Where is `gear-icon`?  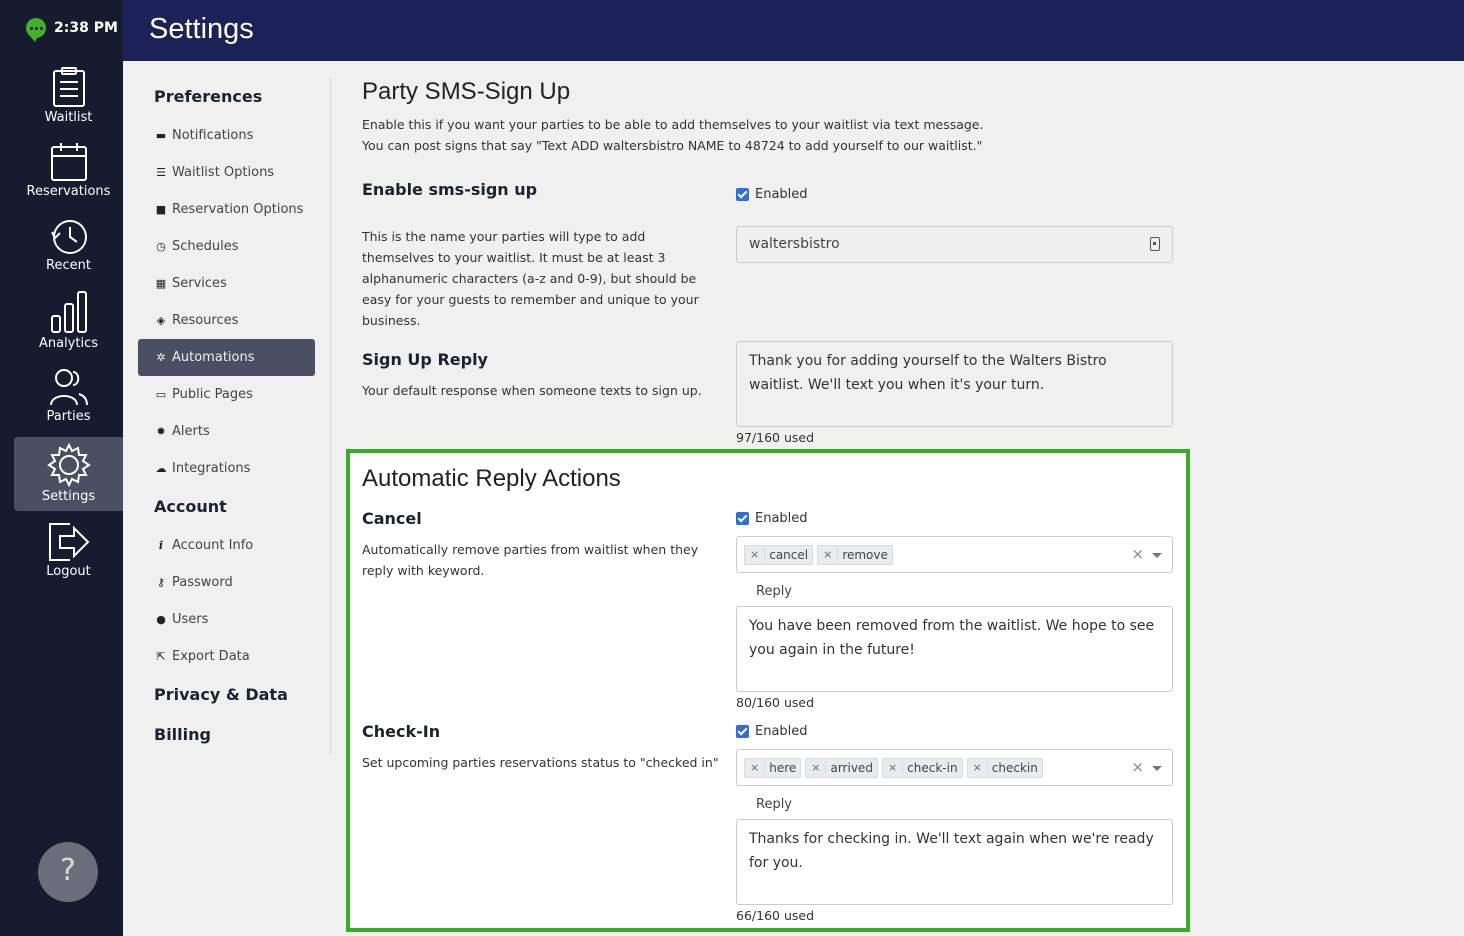 gear-icon is located at coordinates (68, 465).